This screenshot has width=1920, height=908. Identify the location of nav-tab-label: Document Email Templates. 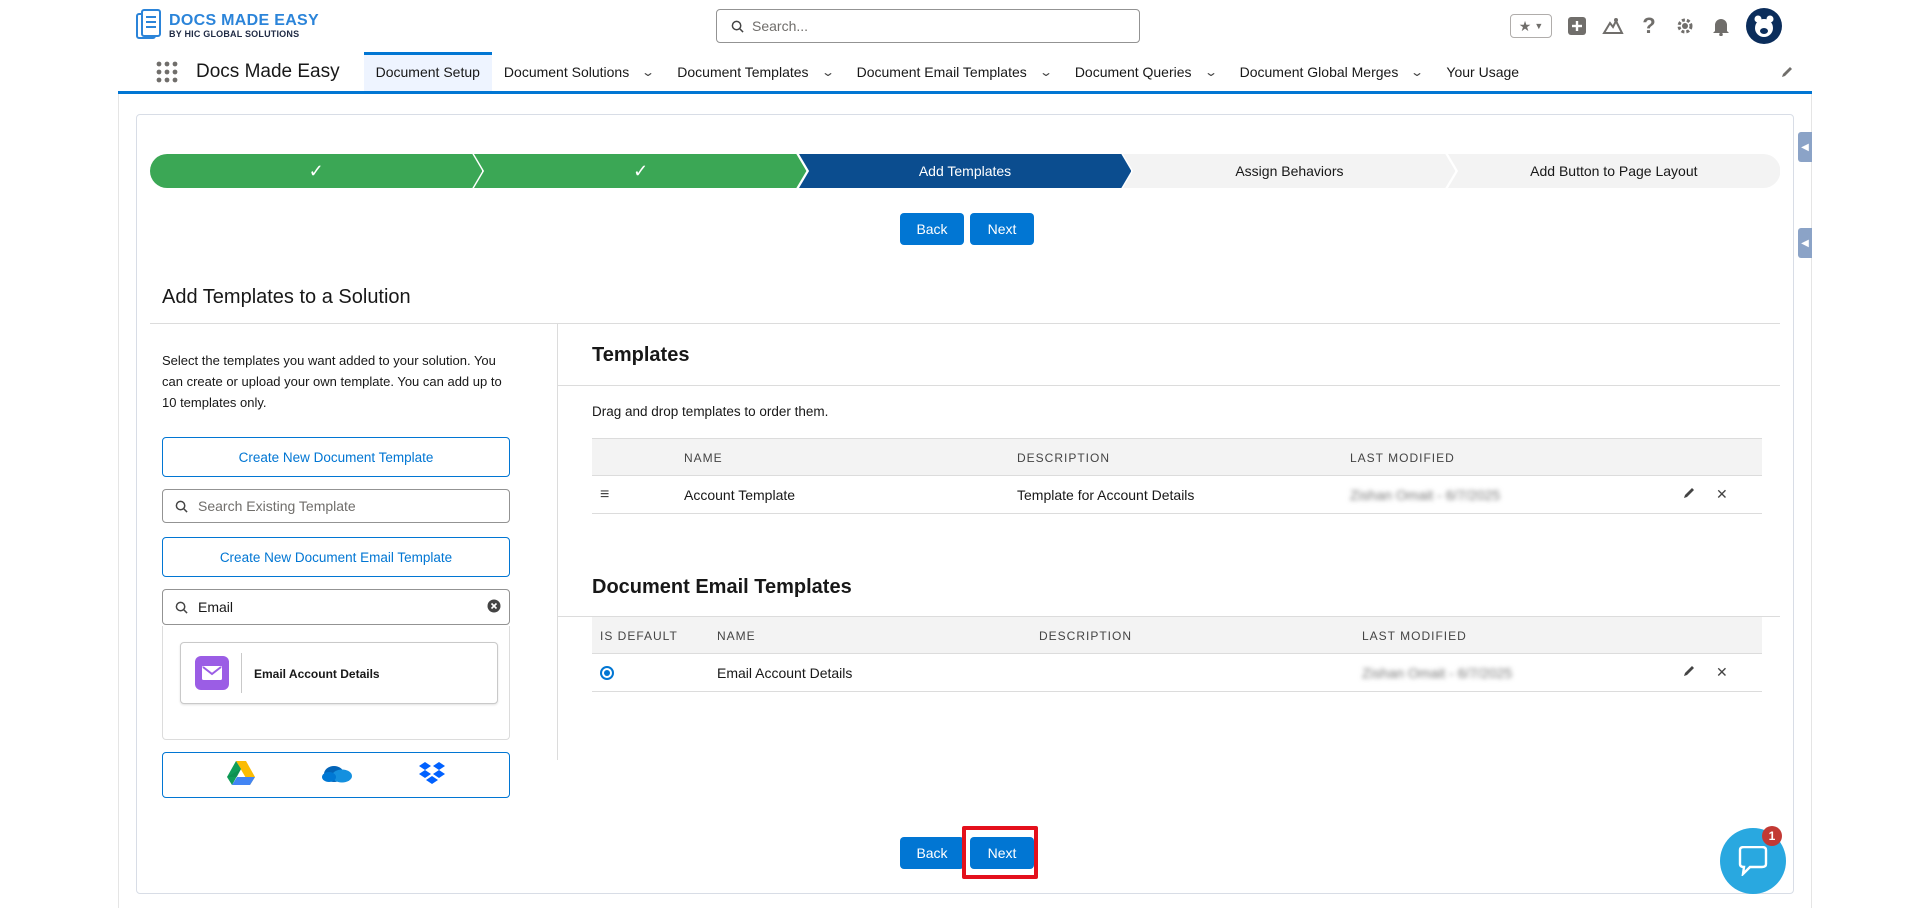
(941, 71).